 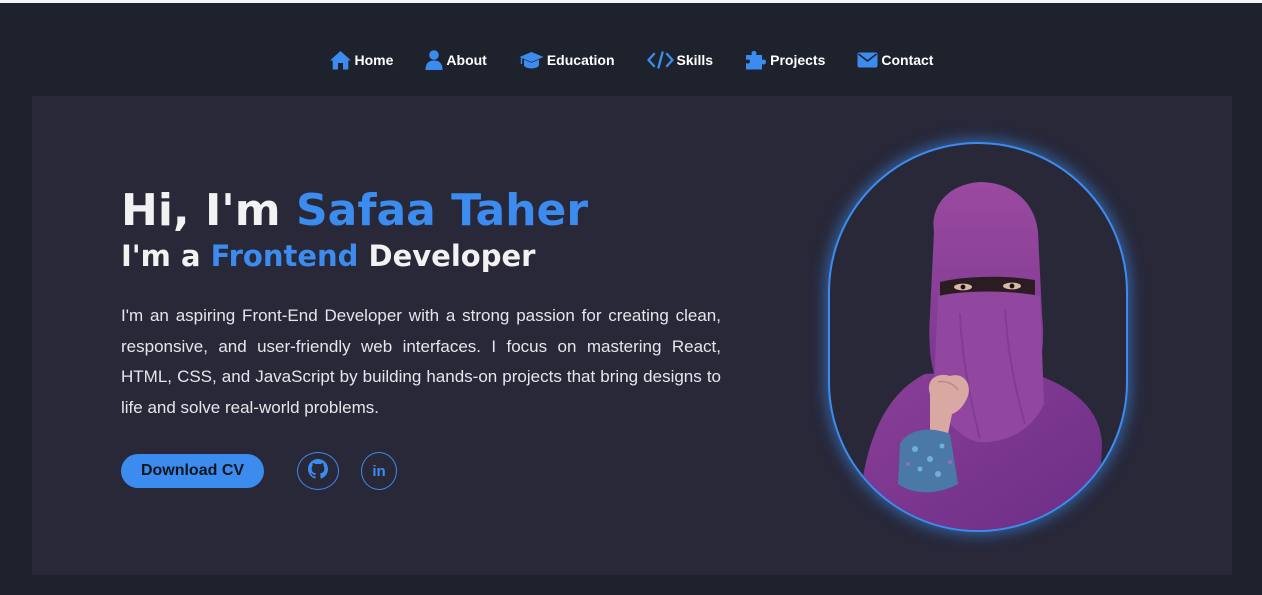 I want to click on nav-education: Education, so click(x=567, y=60).